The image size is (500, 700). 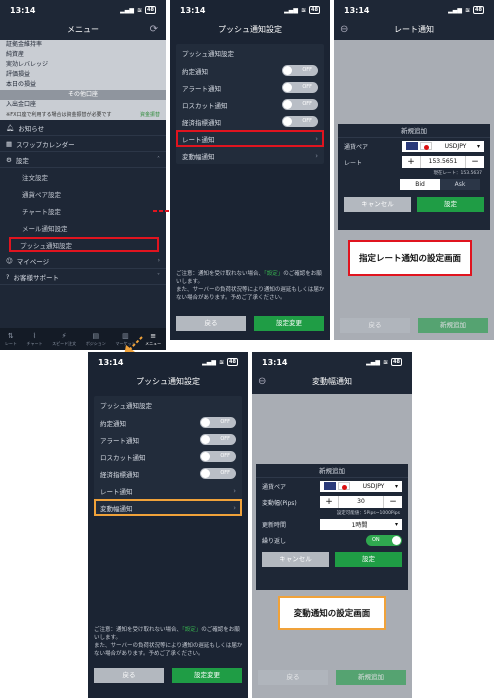 What do you see at coordinates (64, 339) in the screenshot?
I see `tab-speed-order: ⚡︎ スピード注文` at bounding box center [64, 339].